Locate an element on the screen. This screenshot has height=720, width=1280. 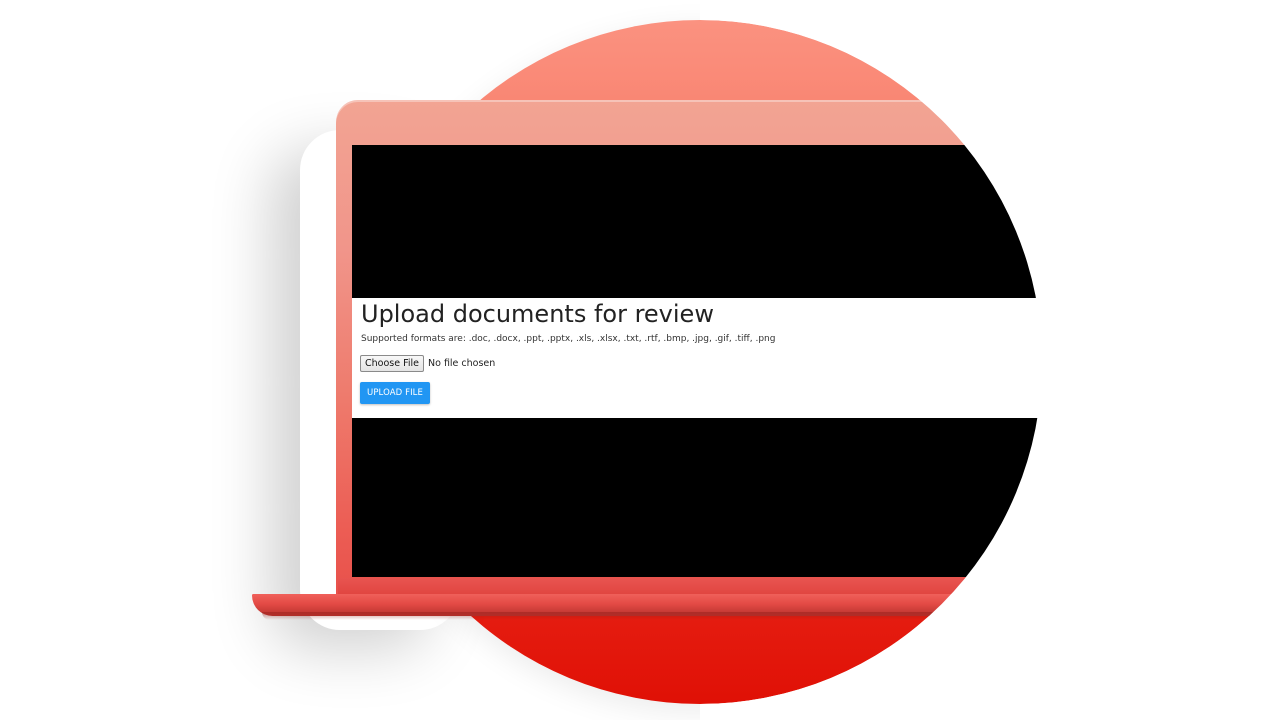
file-input: Choose File No file chosen is located at coordinates (427, 363).